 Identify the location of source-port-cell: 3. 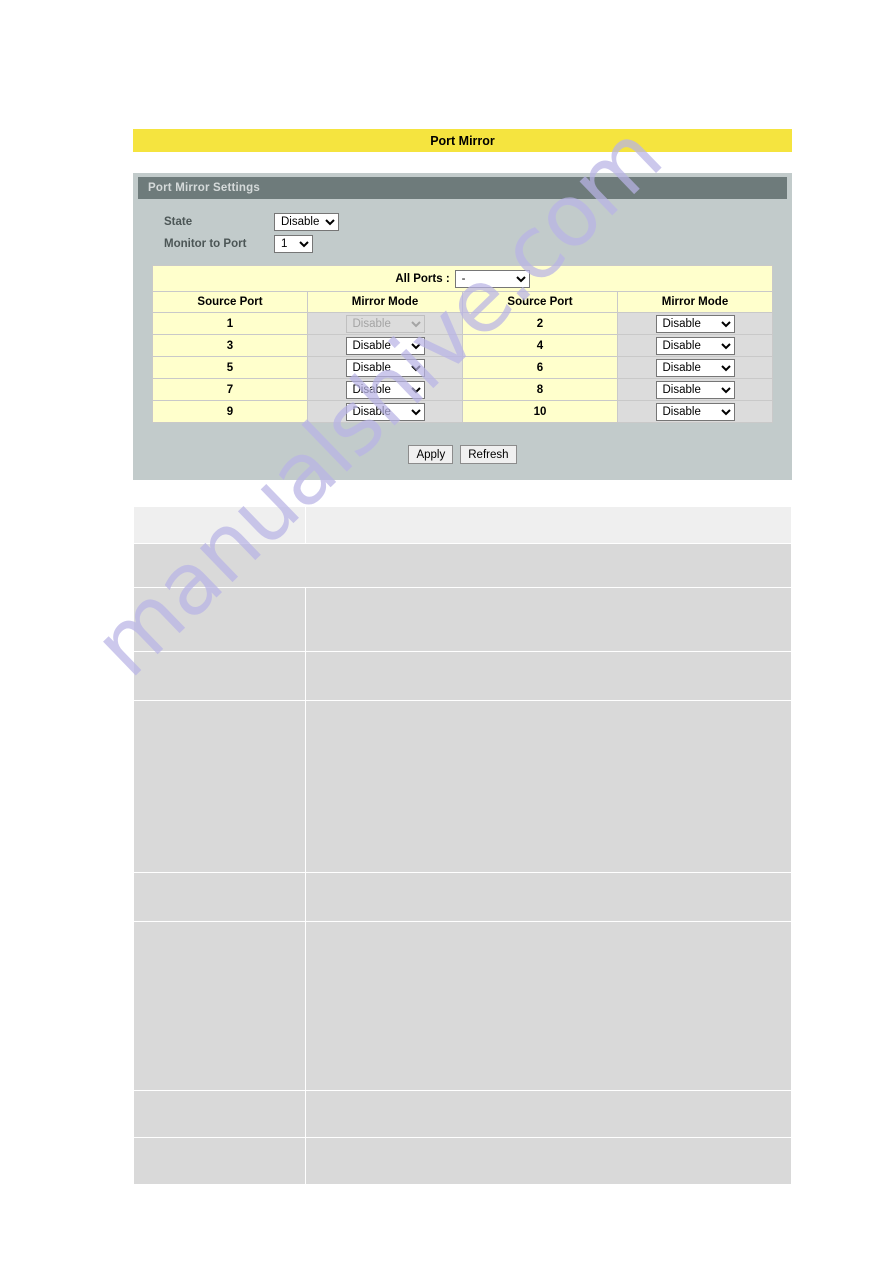
(230, 345).